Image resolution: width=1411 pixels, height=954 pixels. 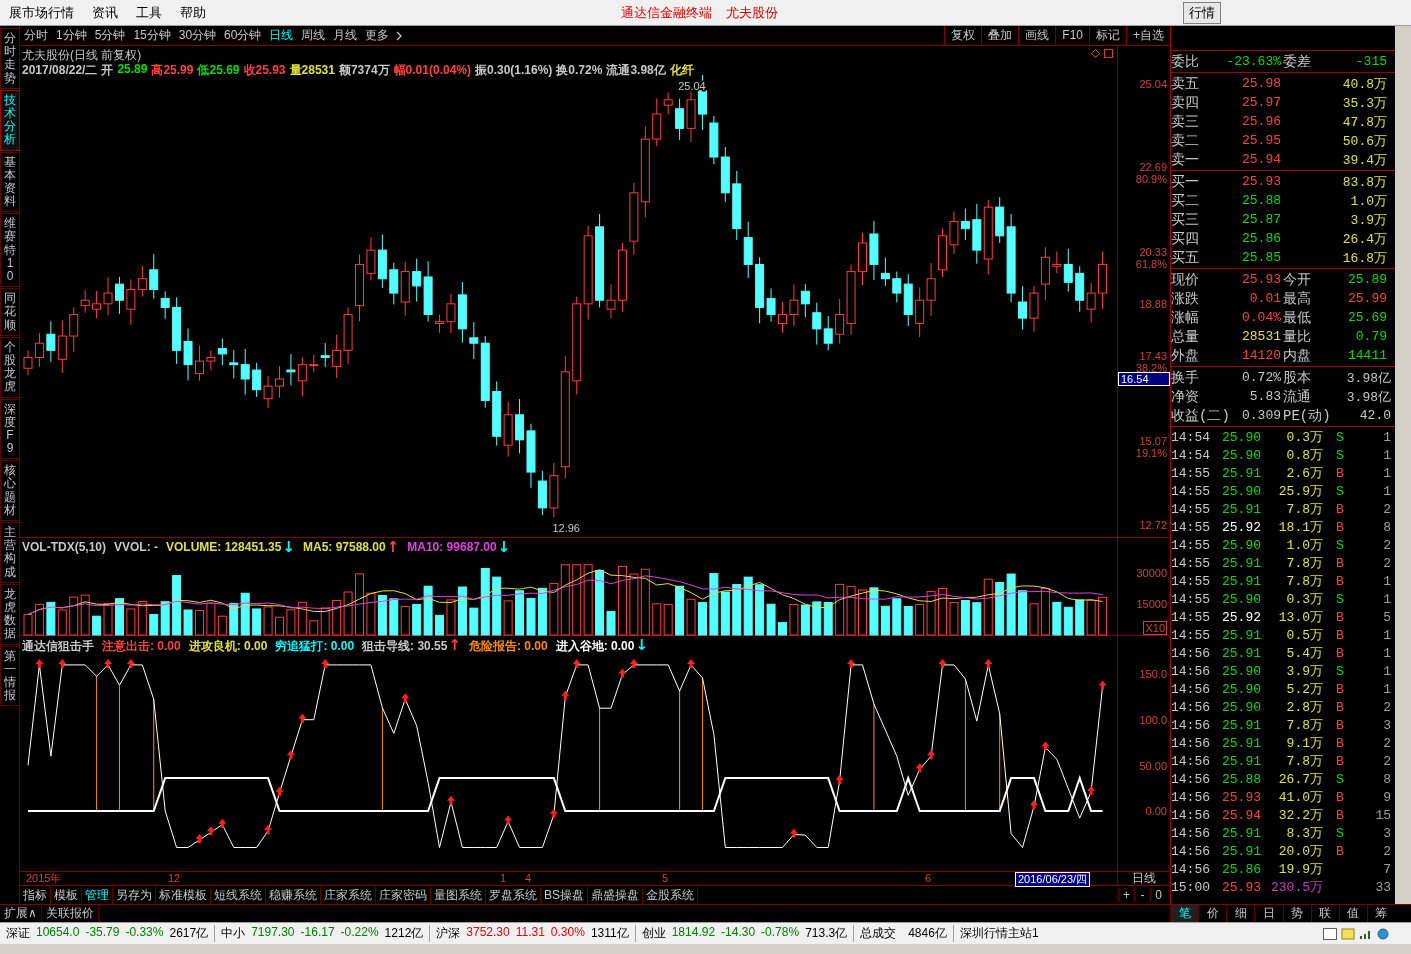 What do you see at coordinates (66, 895) in the screenshot?
I see `template-tab: 模板` at bounding box center [66, 895].